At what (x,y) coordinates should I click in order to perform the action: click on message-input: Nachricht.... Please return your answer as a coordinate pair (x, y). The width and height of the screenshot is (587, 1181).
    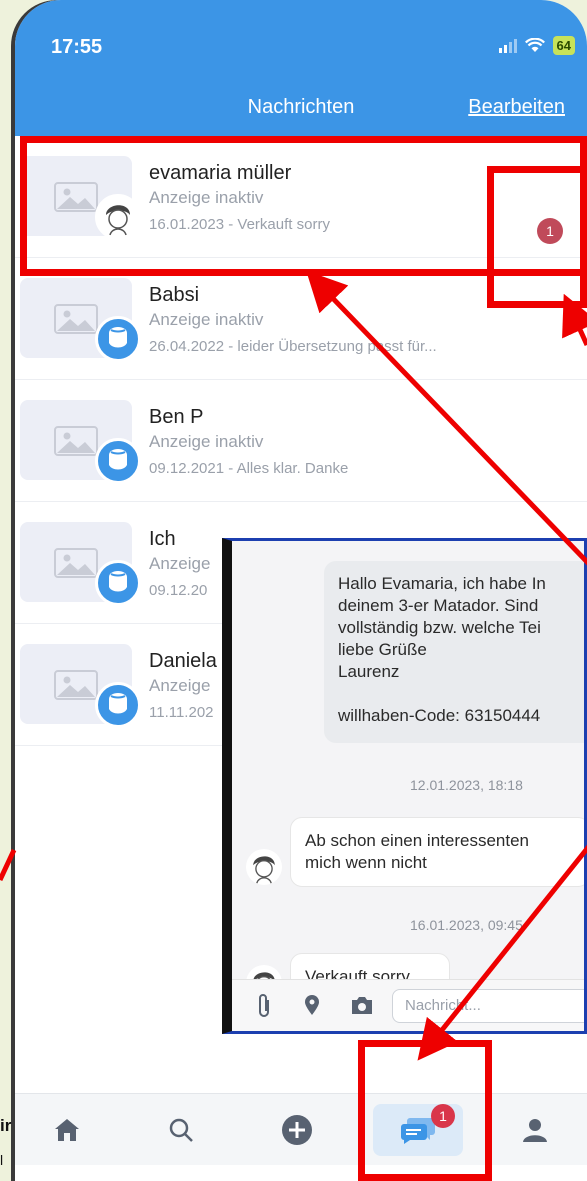
    Looking at the image, I should click on (488, 1006).